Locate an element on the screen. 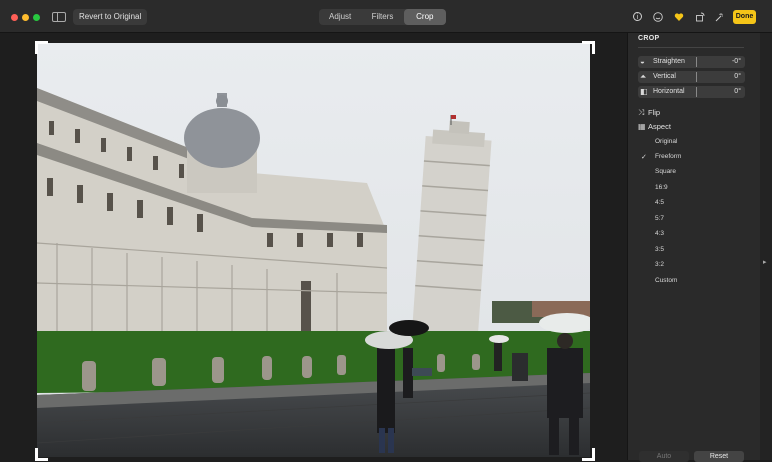  horizontal-perspective-icon: ◧ is located at coordinates (644, 91).